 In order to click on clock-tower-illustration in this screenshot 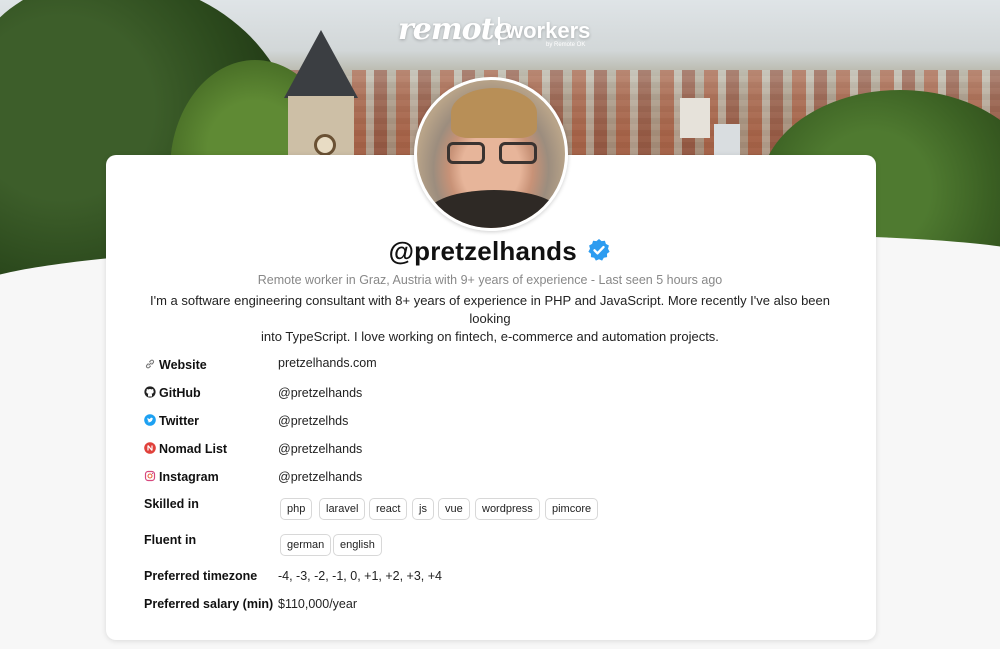, I will do `click(321, 95)`.